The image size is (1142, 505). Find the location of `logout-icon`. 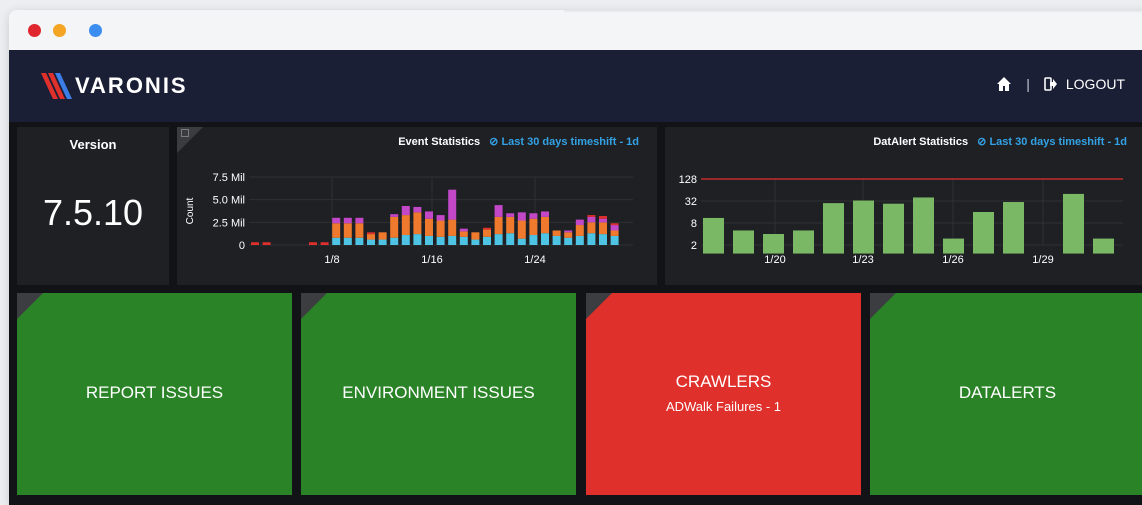

logout-icon is located at coordinates (1051, 84).